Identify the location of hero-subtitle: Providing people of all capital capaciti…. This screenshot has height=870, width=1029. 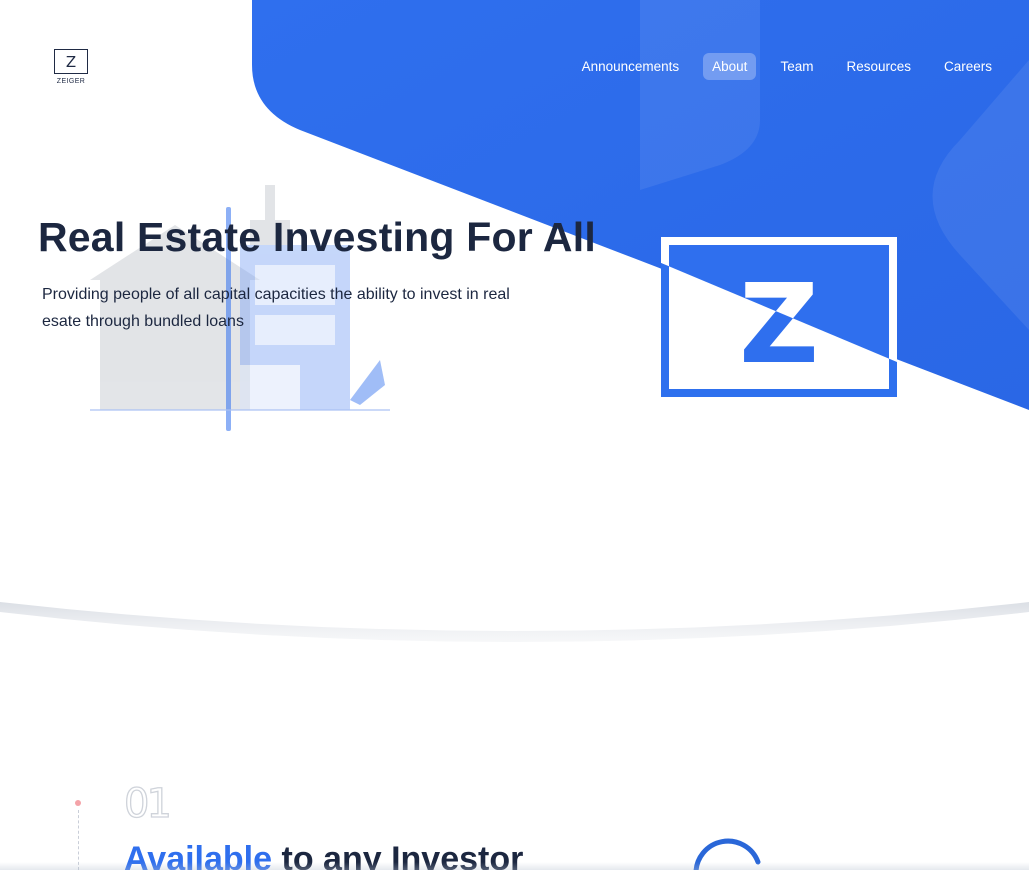
(276, 308).